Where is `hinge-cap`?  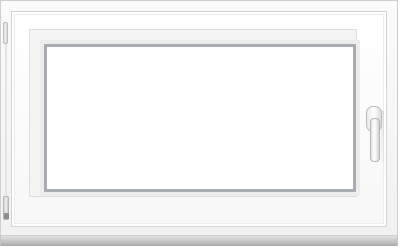
hinge-cap is located at coordinates (6, 216).